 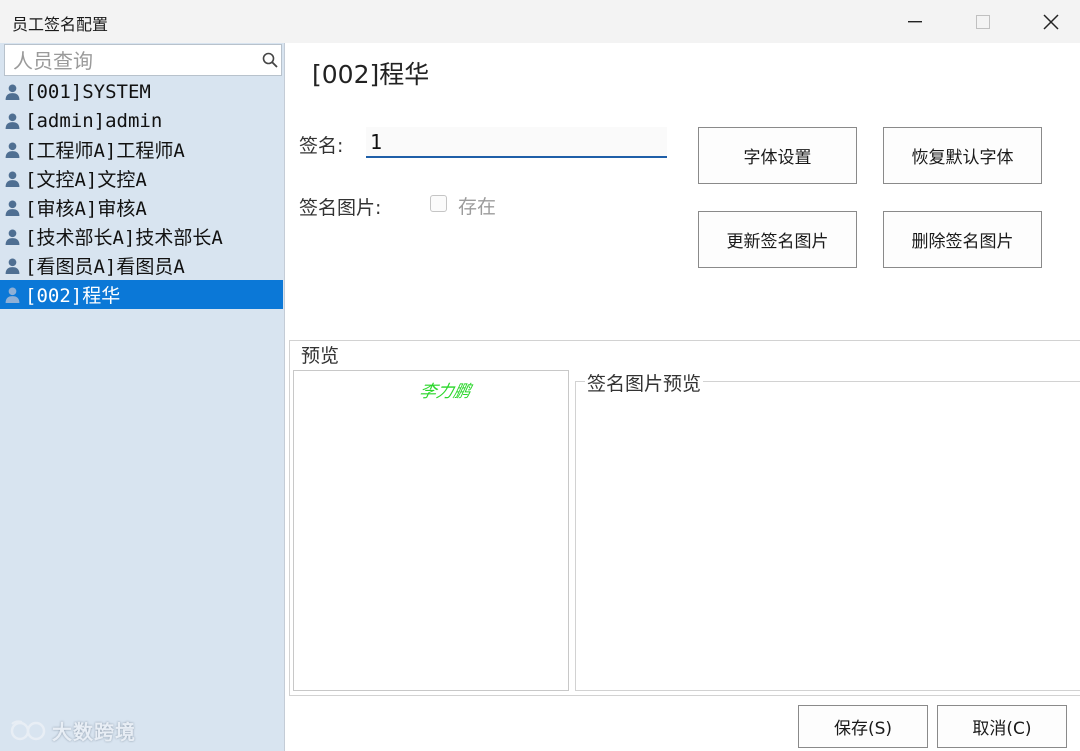 I want to click on user-list-item-label: [文控A]文控A, so click(x=86, y=180).